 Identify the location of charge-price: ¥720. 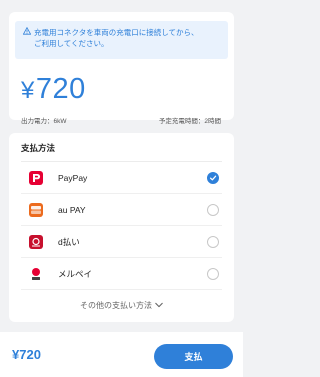
(53, 90).